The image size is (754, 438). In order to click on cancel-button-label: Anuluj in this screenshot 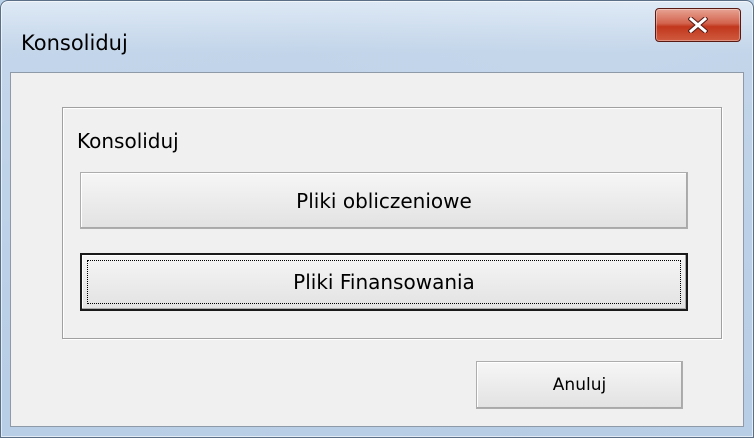, I will do `click(579, 385)`.